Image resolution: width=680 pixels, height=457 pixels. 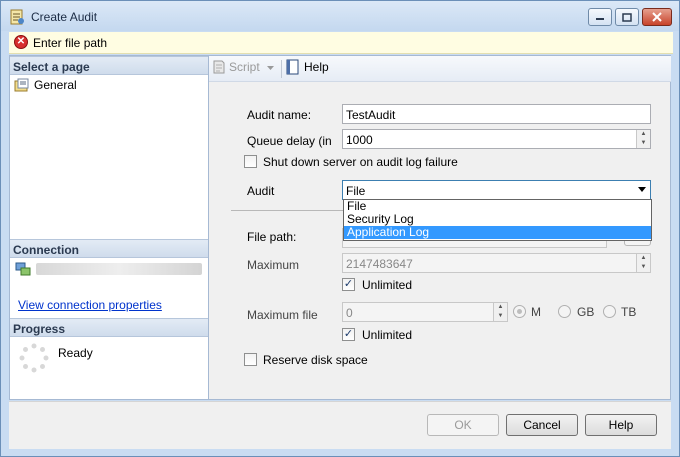 What do you see at coordinates (496, 139) in the screenshot?
I see `queue-delay-input: 1000 ▲ ▼` at bounding box center [496, 139].